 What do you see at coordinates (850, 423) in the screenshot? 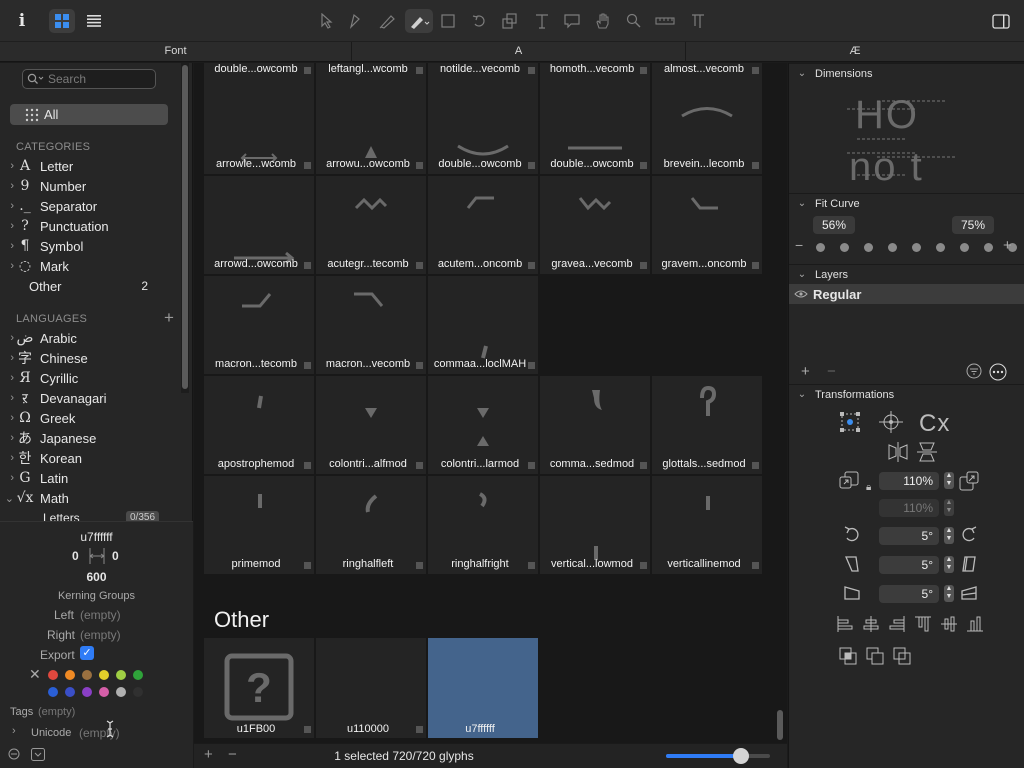
I see `transform-origin-box-icon` at bounding box center [850, 423].